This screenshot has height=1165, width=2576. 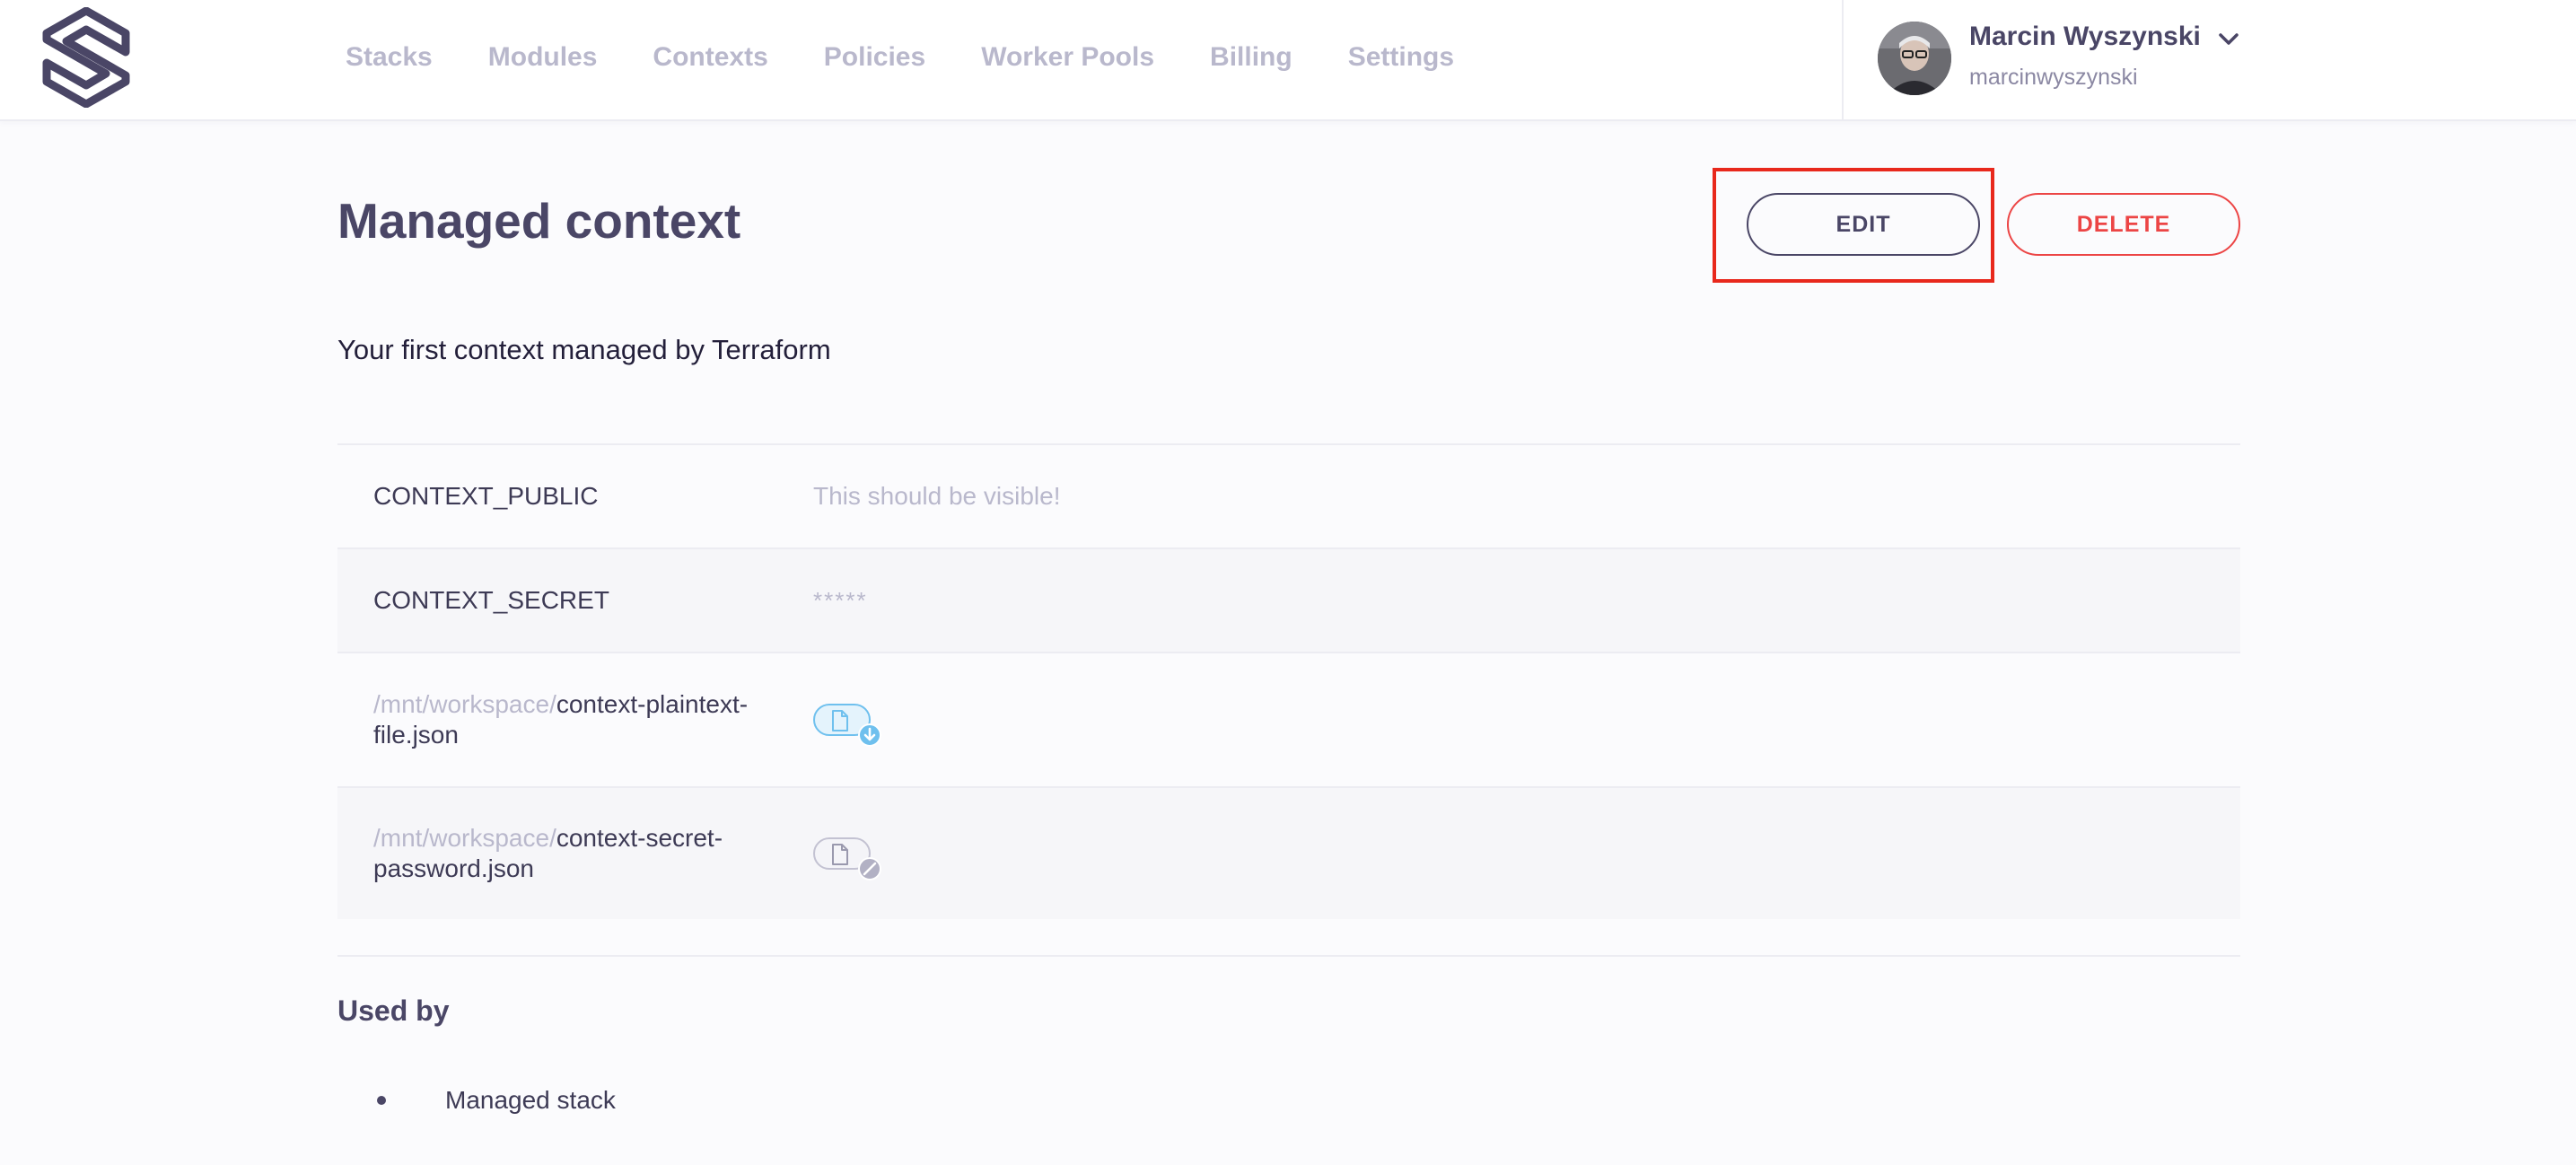 What do you see at coordinates (584, 349) in the screenshot?
I see `context-description: Your first context managed by Terraform` at bounding box center [584, 349].